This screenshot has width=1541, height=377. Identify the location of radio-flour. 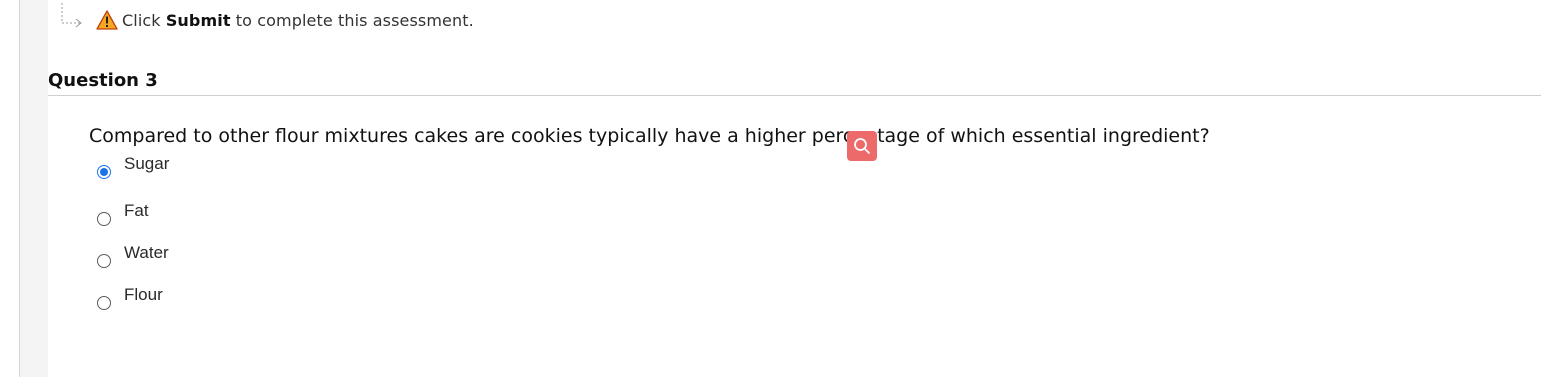
(104, 303).